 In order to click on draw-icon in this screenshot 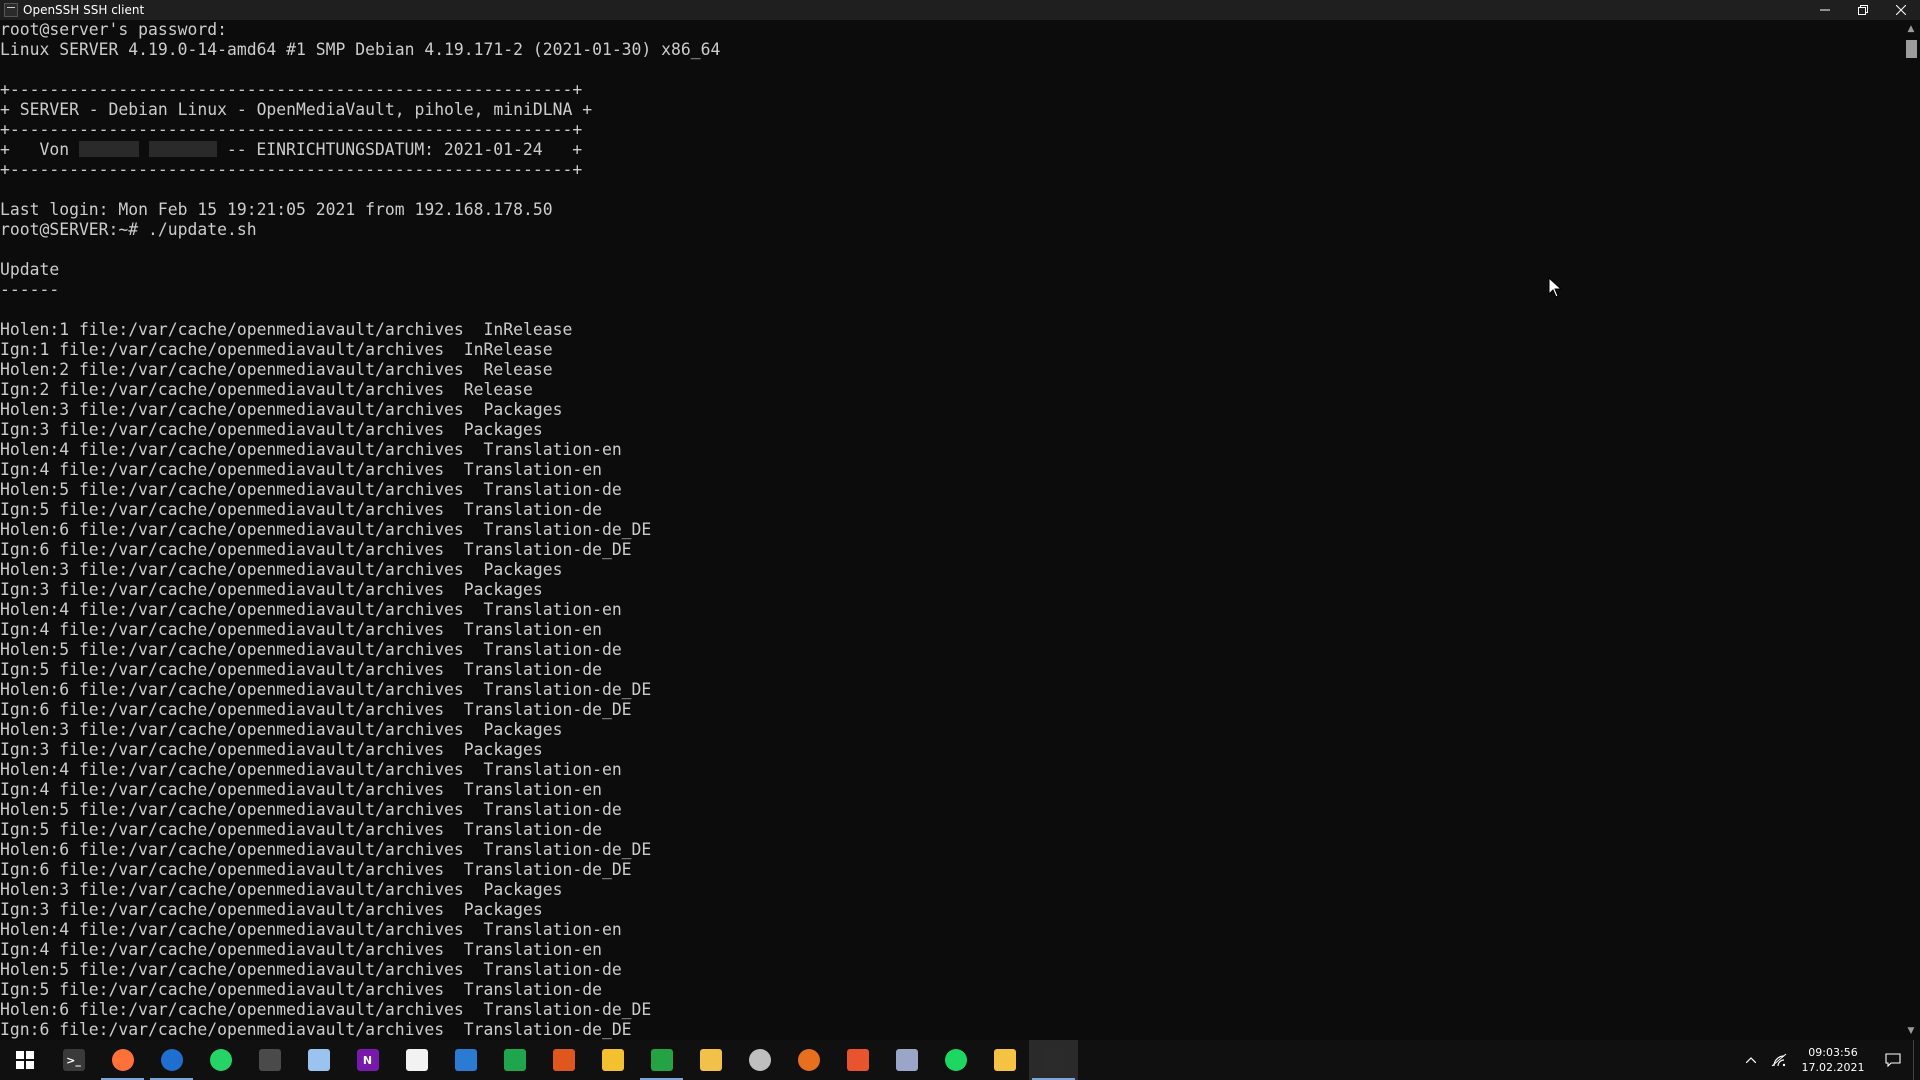, I will do `click(612, 1060)`.